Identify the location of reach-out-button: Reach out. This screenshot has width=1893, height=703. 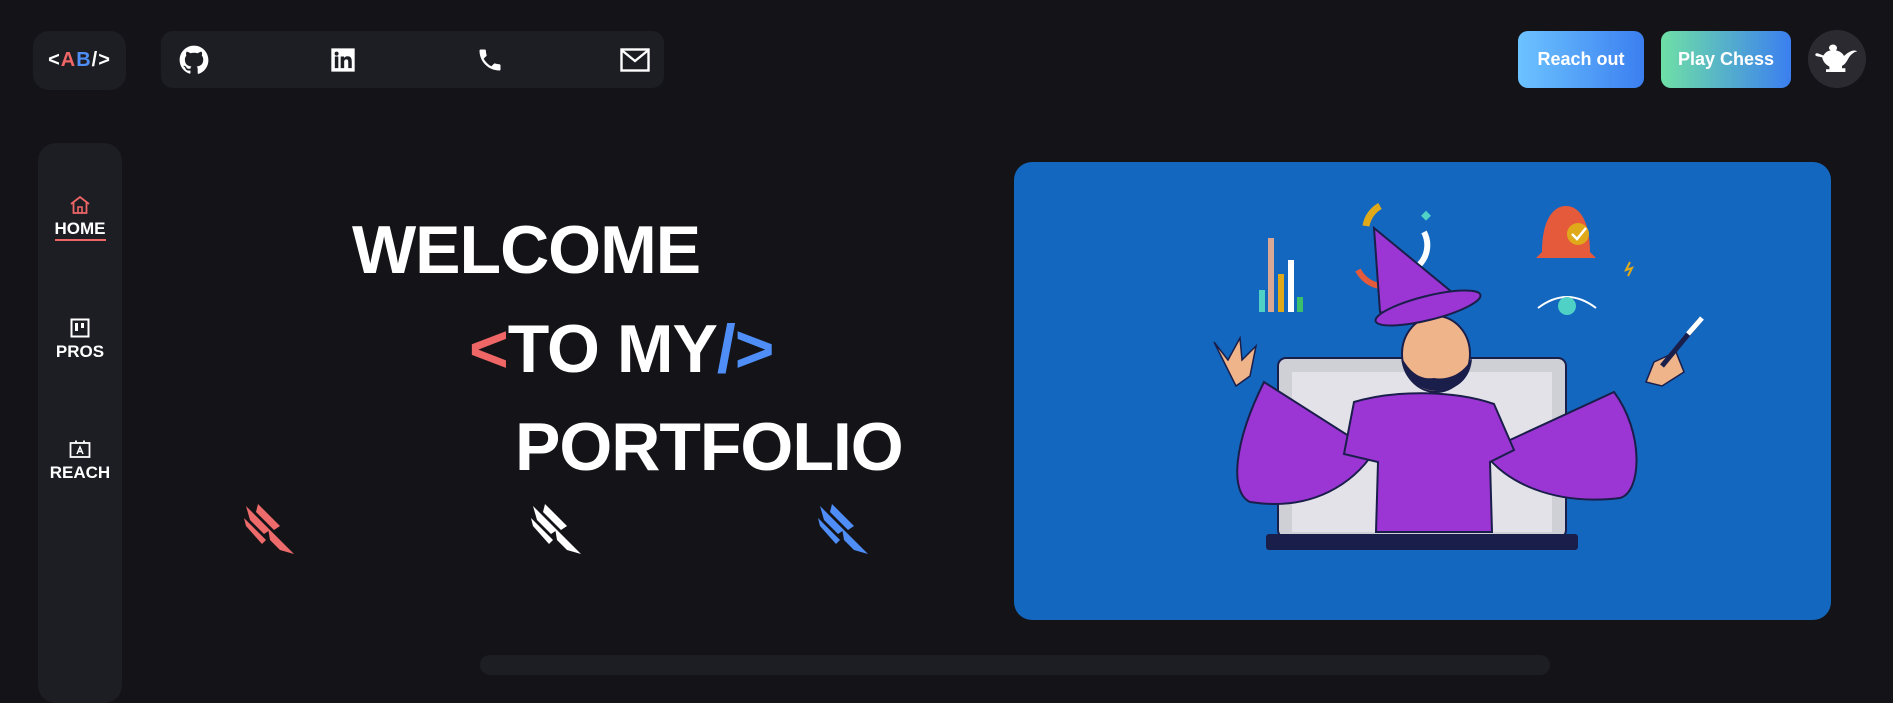
(1581, 59).